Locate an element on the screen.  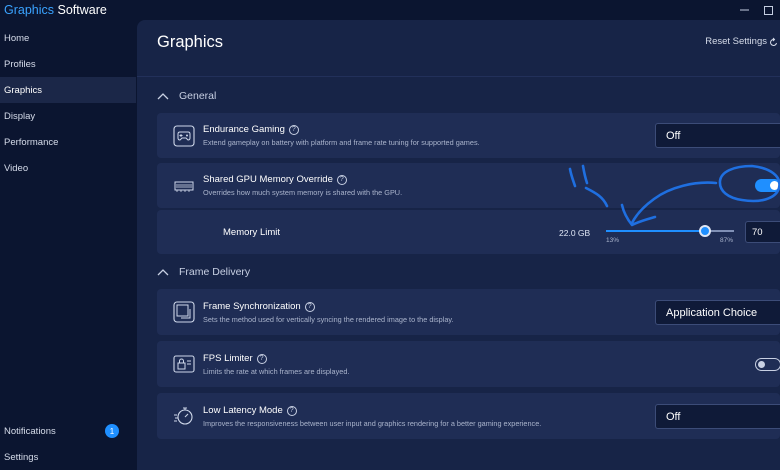
shared-gpu-memory-label: Shared GPU Memory Override is located at coordinates (268, 179).